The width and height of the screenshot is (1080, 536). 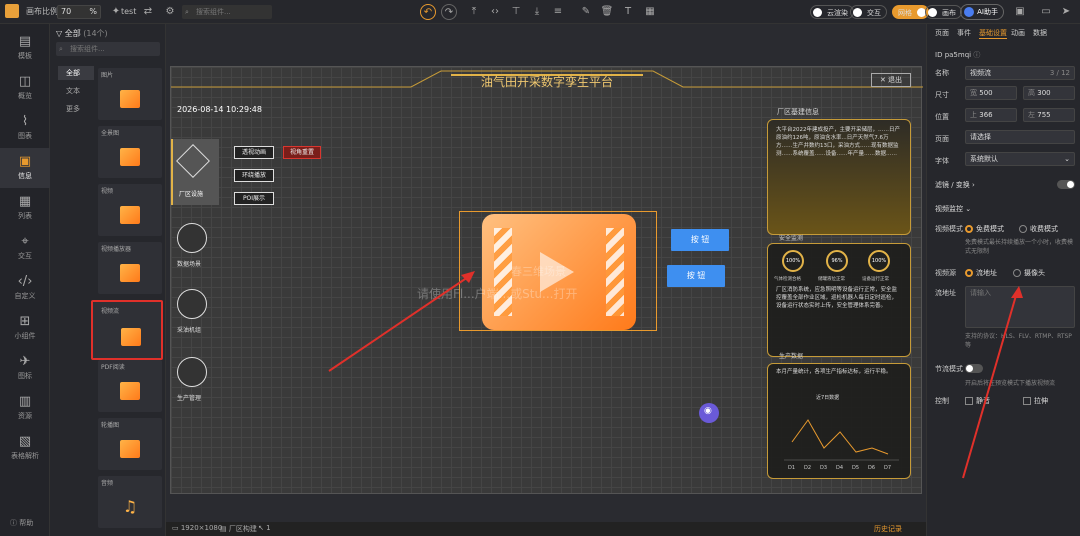 I want to click on trash-icon: 🗑, so click(x=607, y=12).